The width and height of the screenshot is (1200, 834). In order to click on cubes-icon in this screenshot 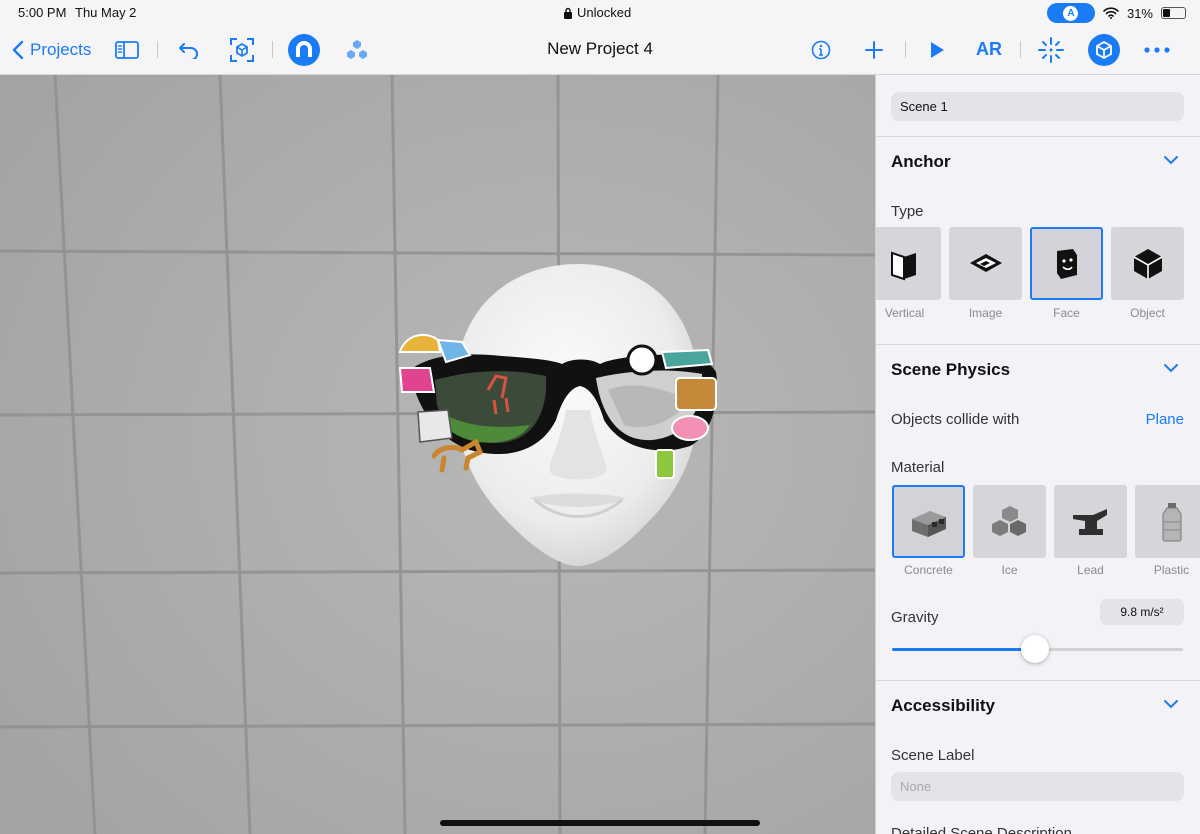, I will do `click(357, 49)`.